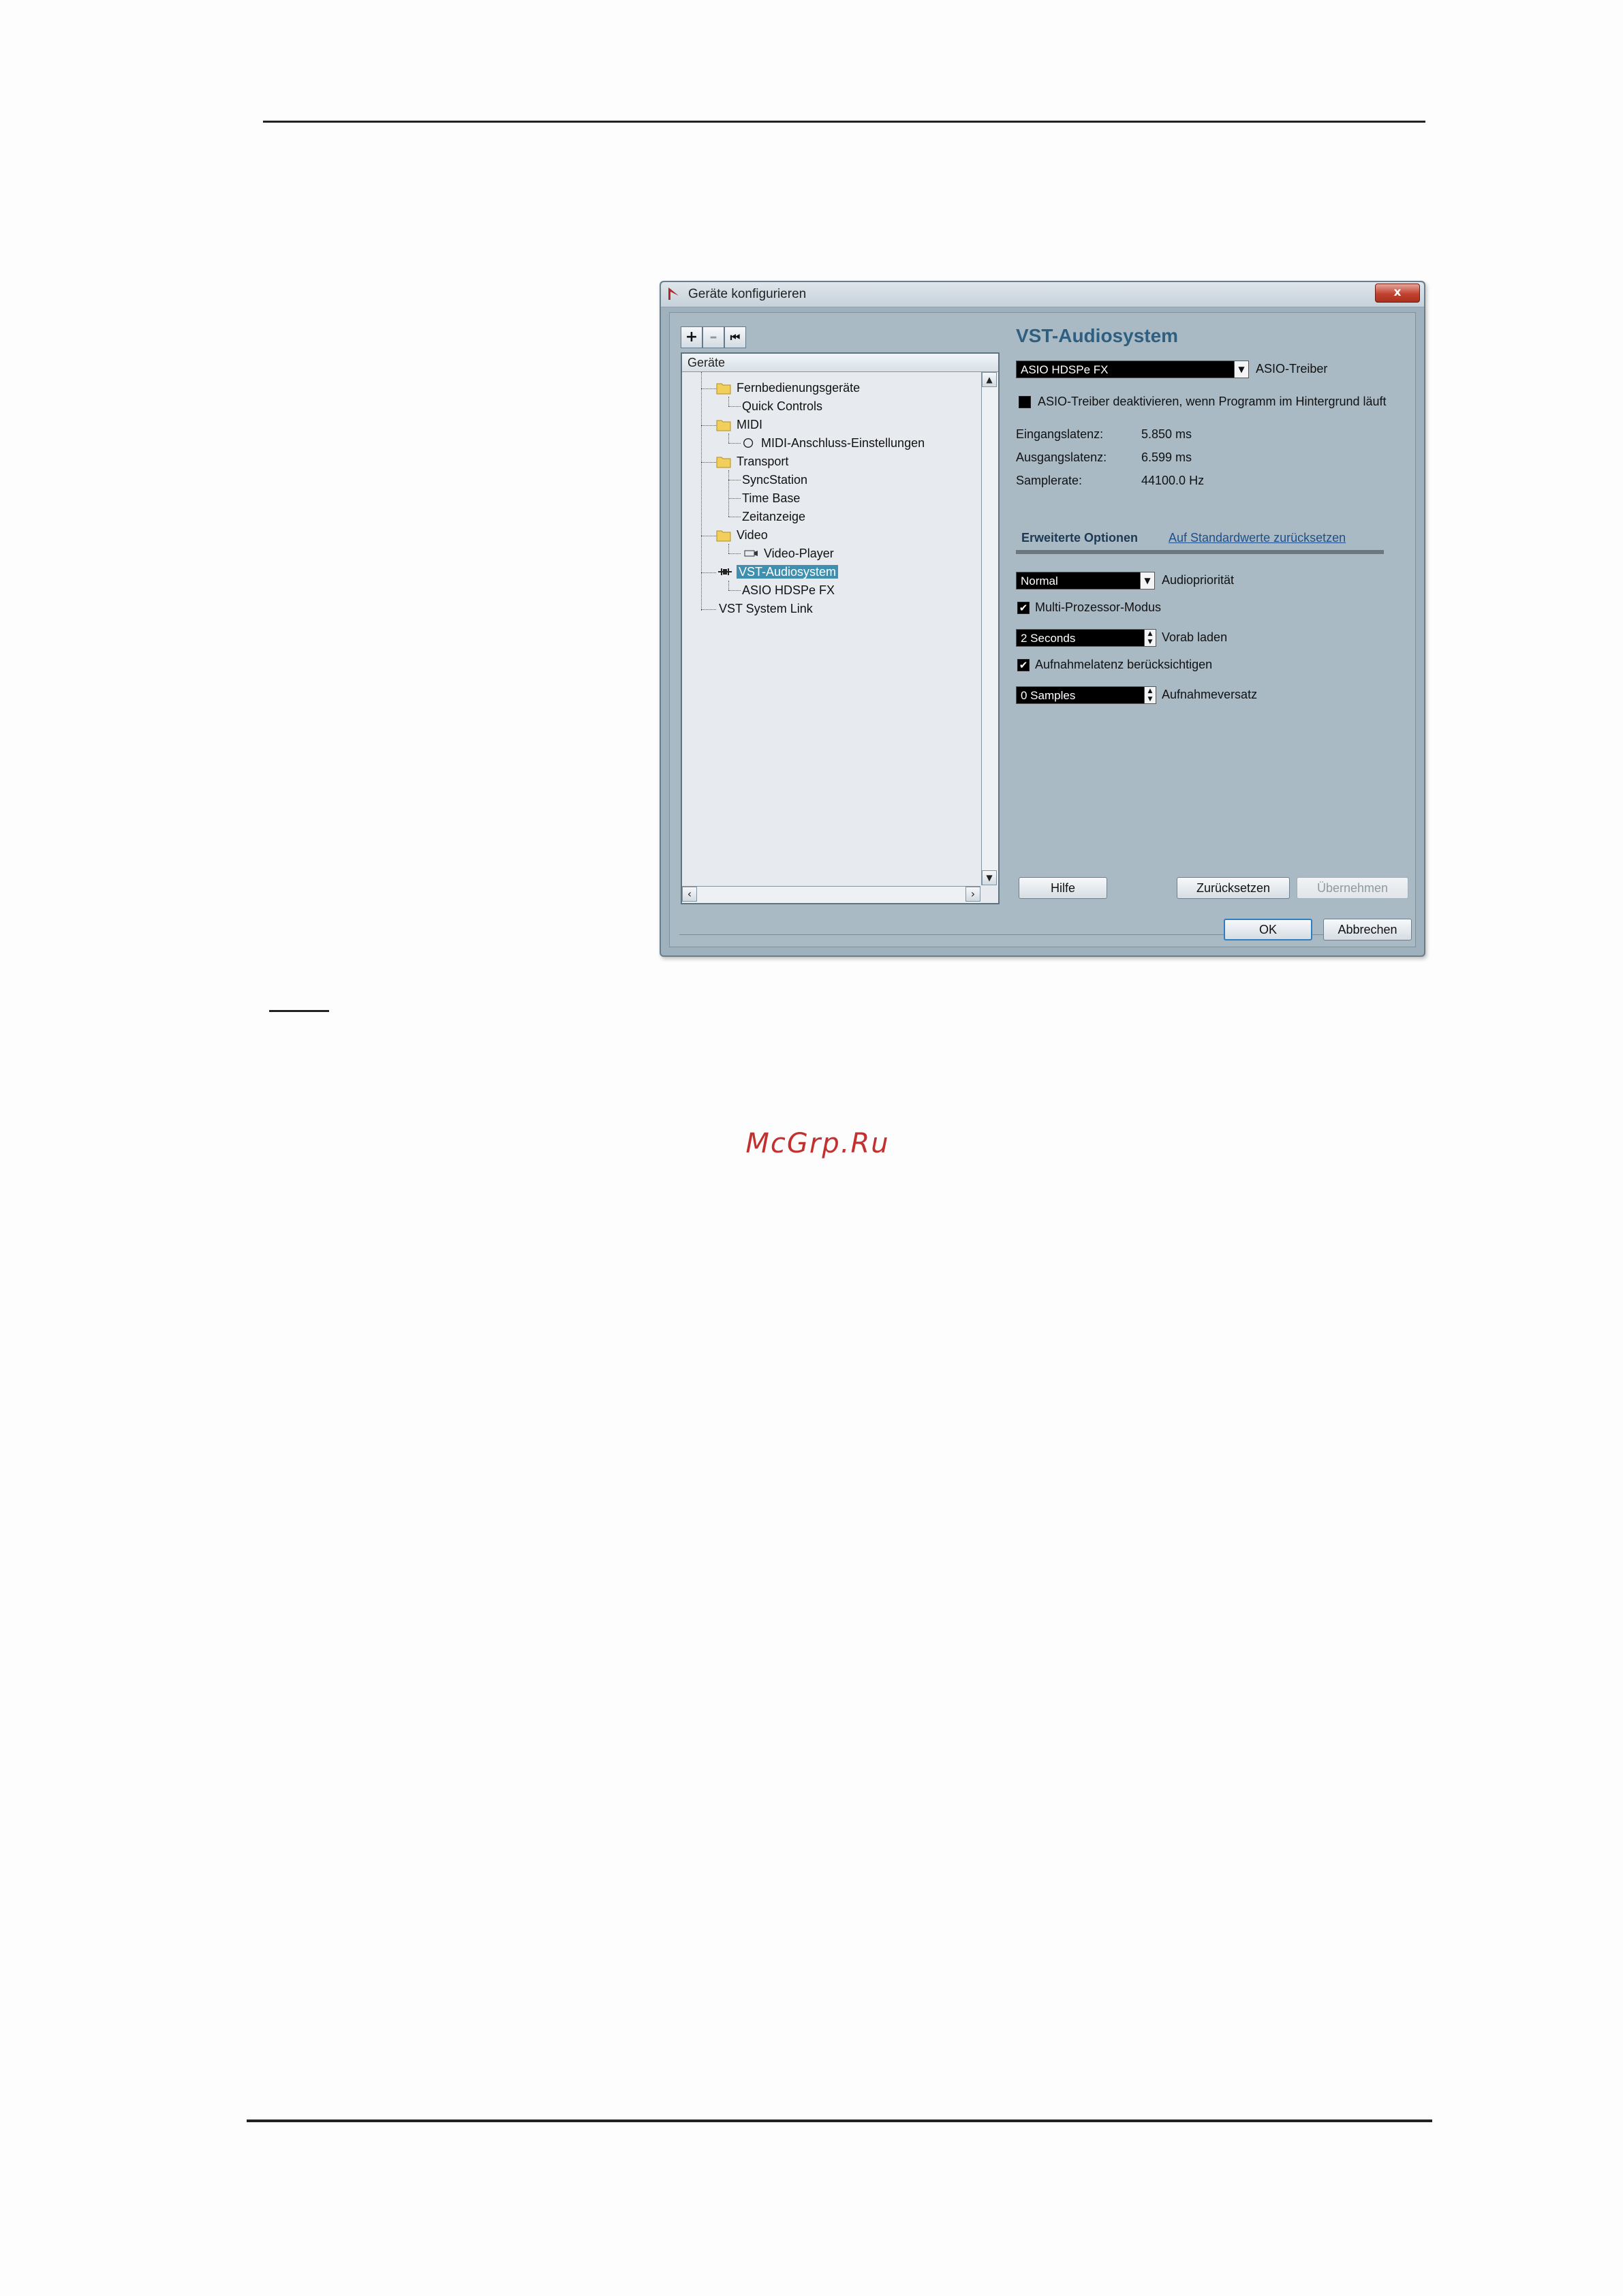 The width and height of the screenshot is (1623, 2296). What do you see at coordinates (752, 535) in the screenshot?
I see `tree-item-label: Video` at bounding box center [752, 535].